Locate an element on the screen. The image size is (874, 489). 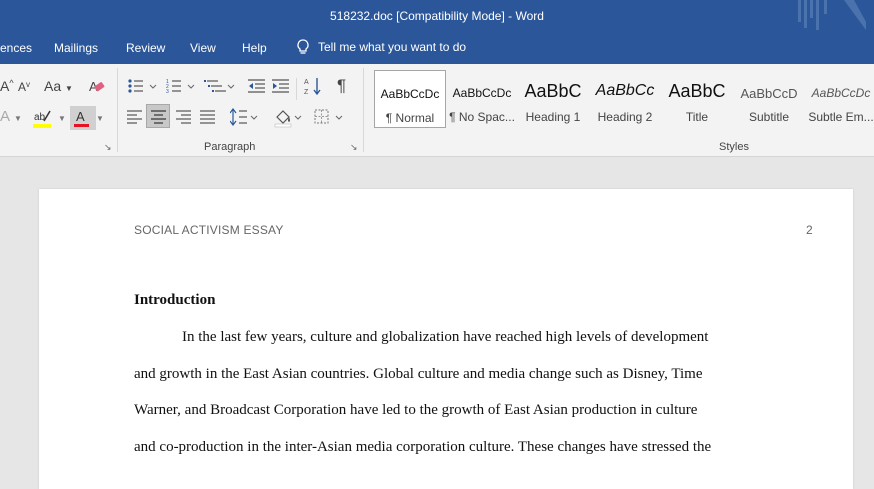
text-effects-dropdown-icon: ▼ is located at coordinates (18, 118).